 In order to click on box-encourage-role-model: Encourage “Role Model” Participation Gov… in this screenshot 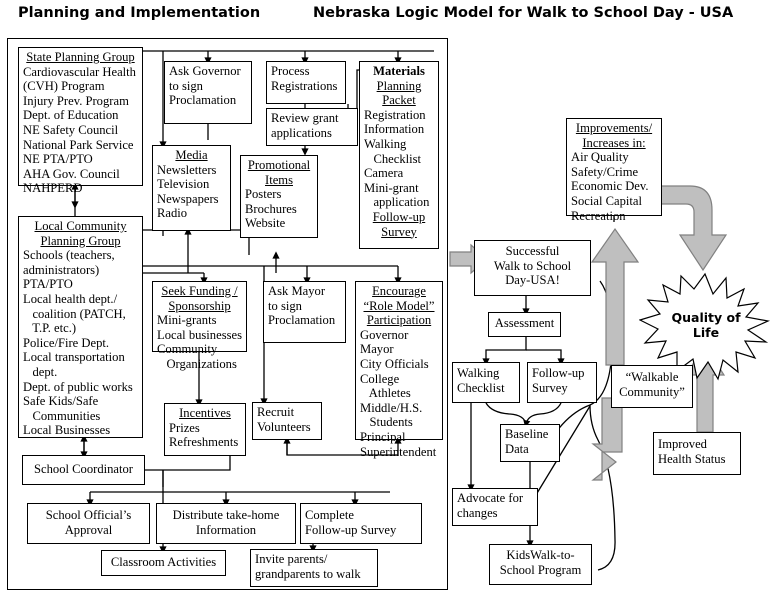, I will do `click(399, 370)`.